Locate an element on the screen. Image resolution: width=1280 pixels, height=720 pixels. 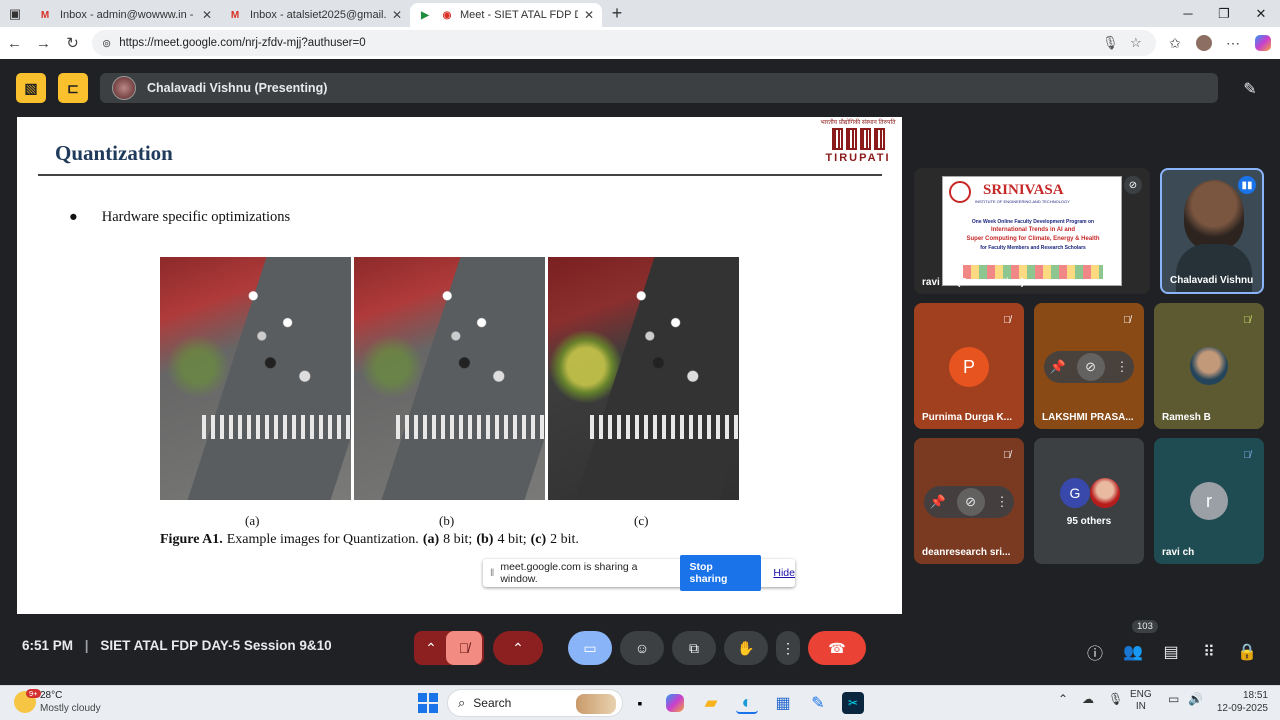
start-icon is located at coordinates (428, 703).